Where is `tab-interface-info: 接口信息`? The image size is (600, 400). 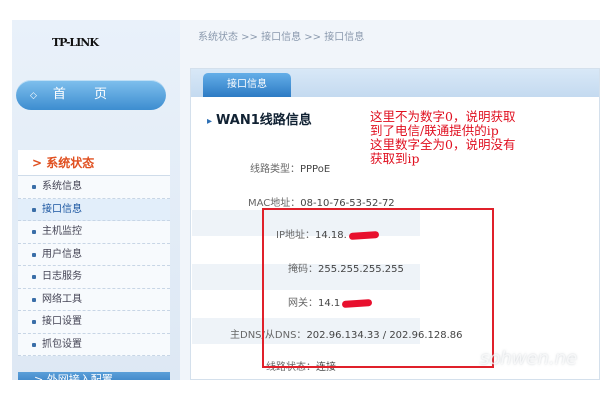 tab-interface-info: 接口信息 is located at coordinates (247, 85).